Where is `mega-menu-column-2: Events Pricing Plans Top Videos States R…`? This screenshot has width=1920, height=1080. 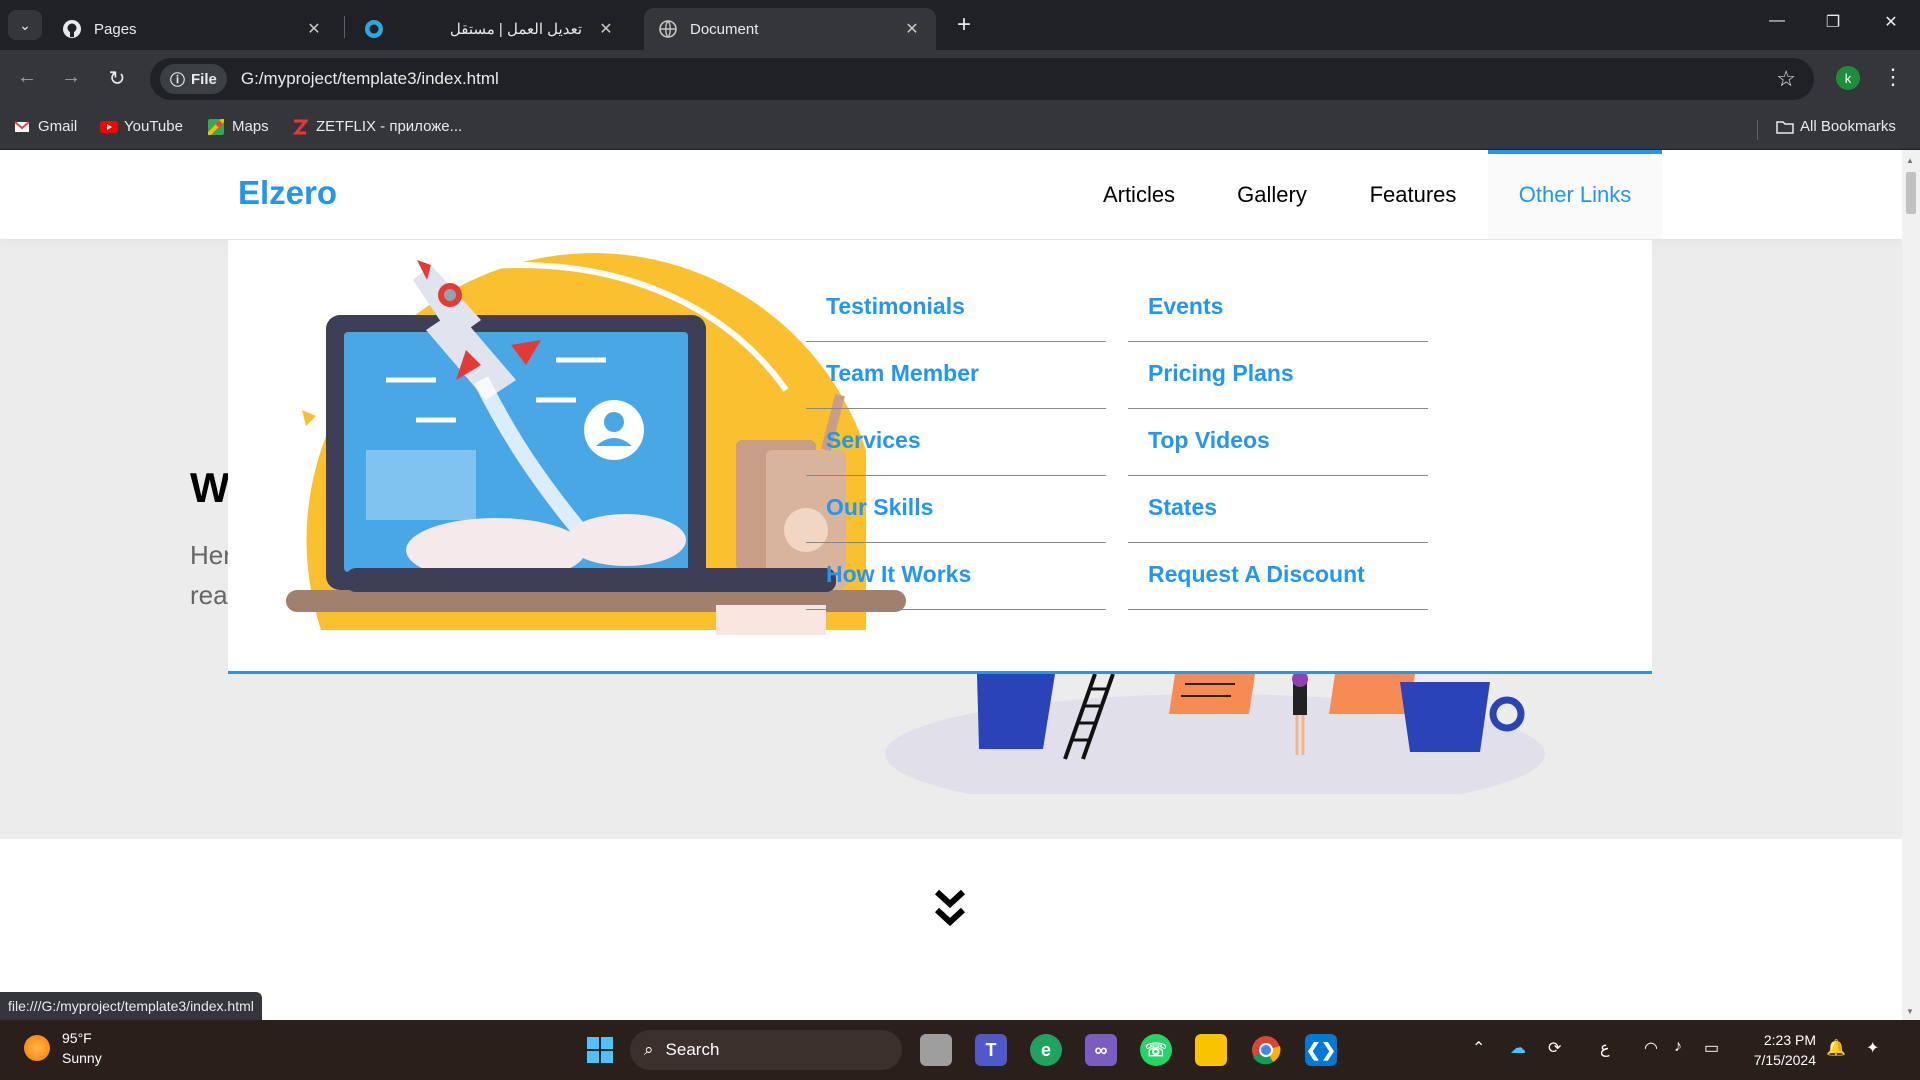 mega-menu-column-2: Events Pricing Plans Top Videos States R… is located at coordinates (1278, 442).